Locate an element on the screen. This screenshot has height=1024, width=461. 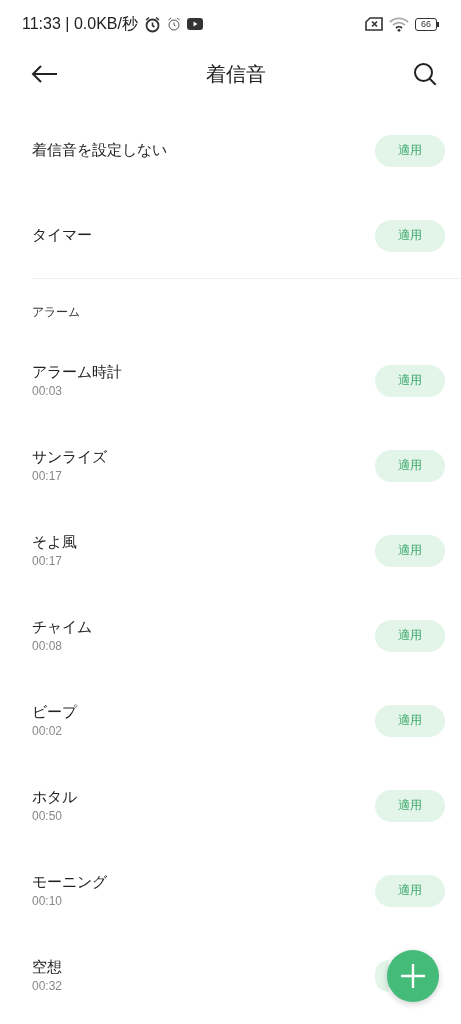
ringtone-duration: 00:02 is located at coordinates (48, 731).